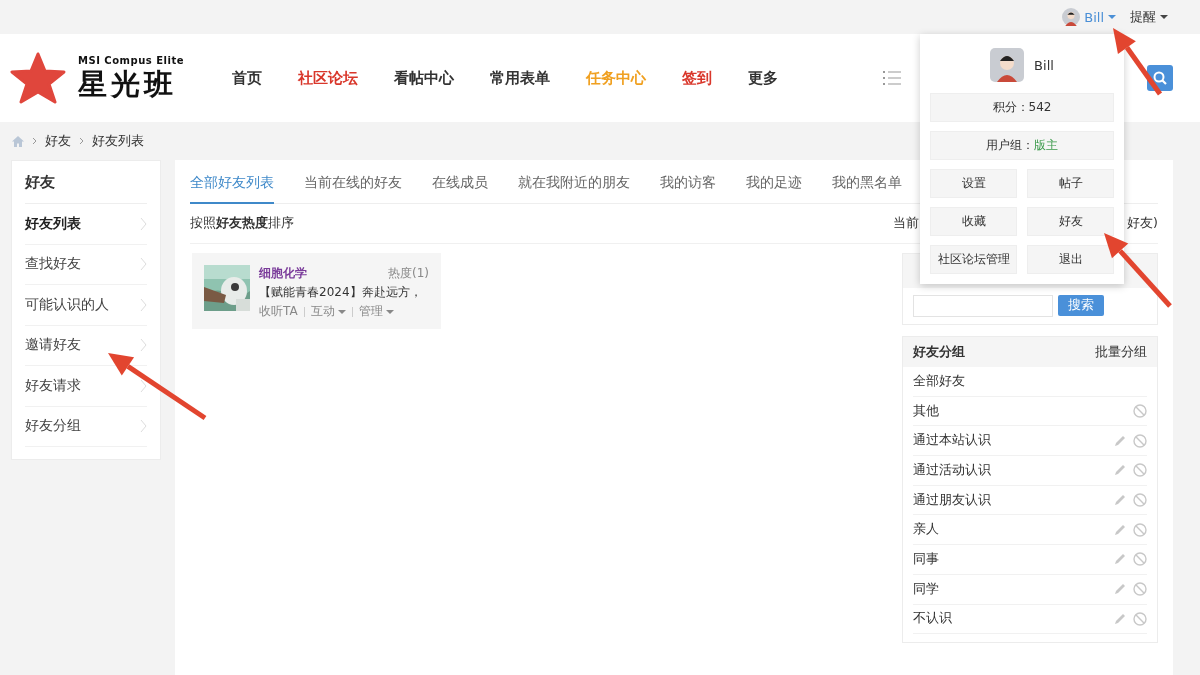 This screenshot has height=675, width=1200. I want to click on group-link: 不认识, so click(932, 619).